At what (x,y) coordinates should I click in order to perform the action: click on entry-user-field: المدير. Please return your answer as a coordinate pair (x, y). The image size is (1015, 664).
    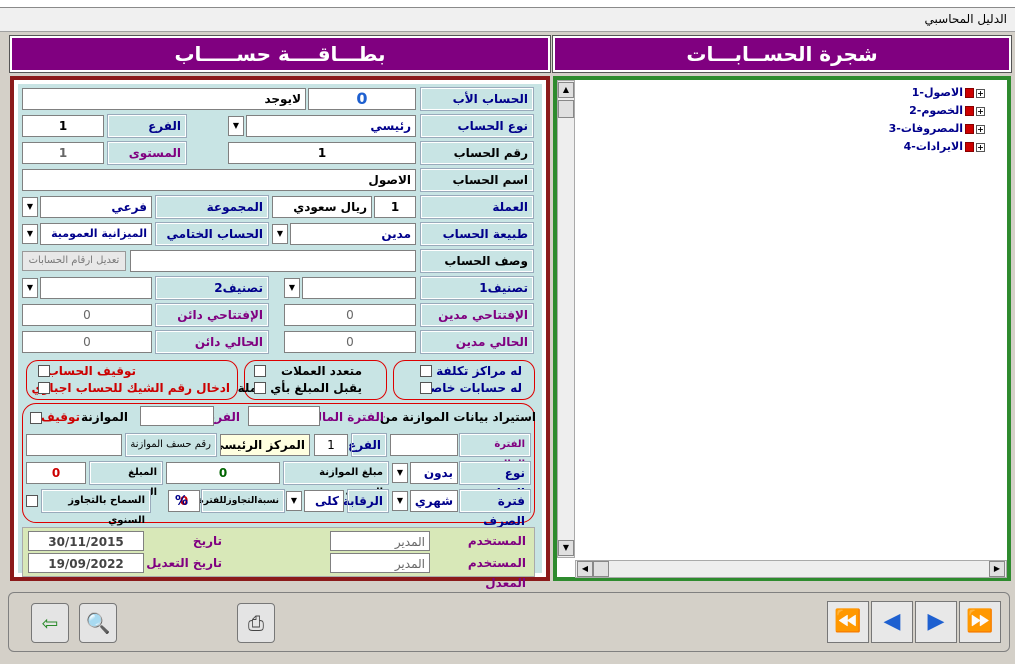
    Looking at the image, I should click on (380, 541).